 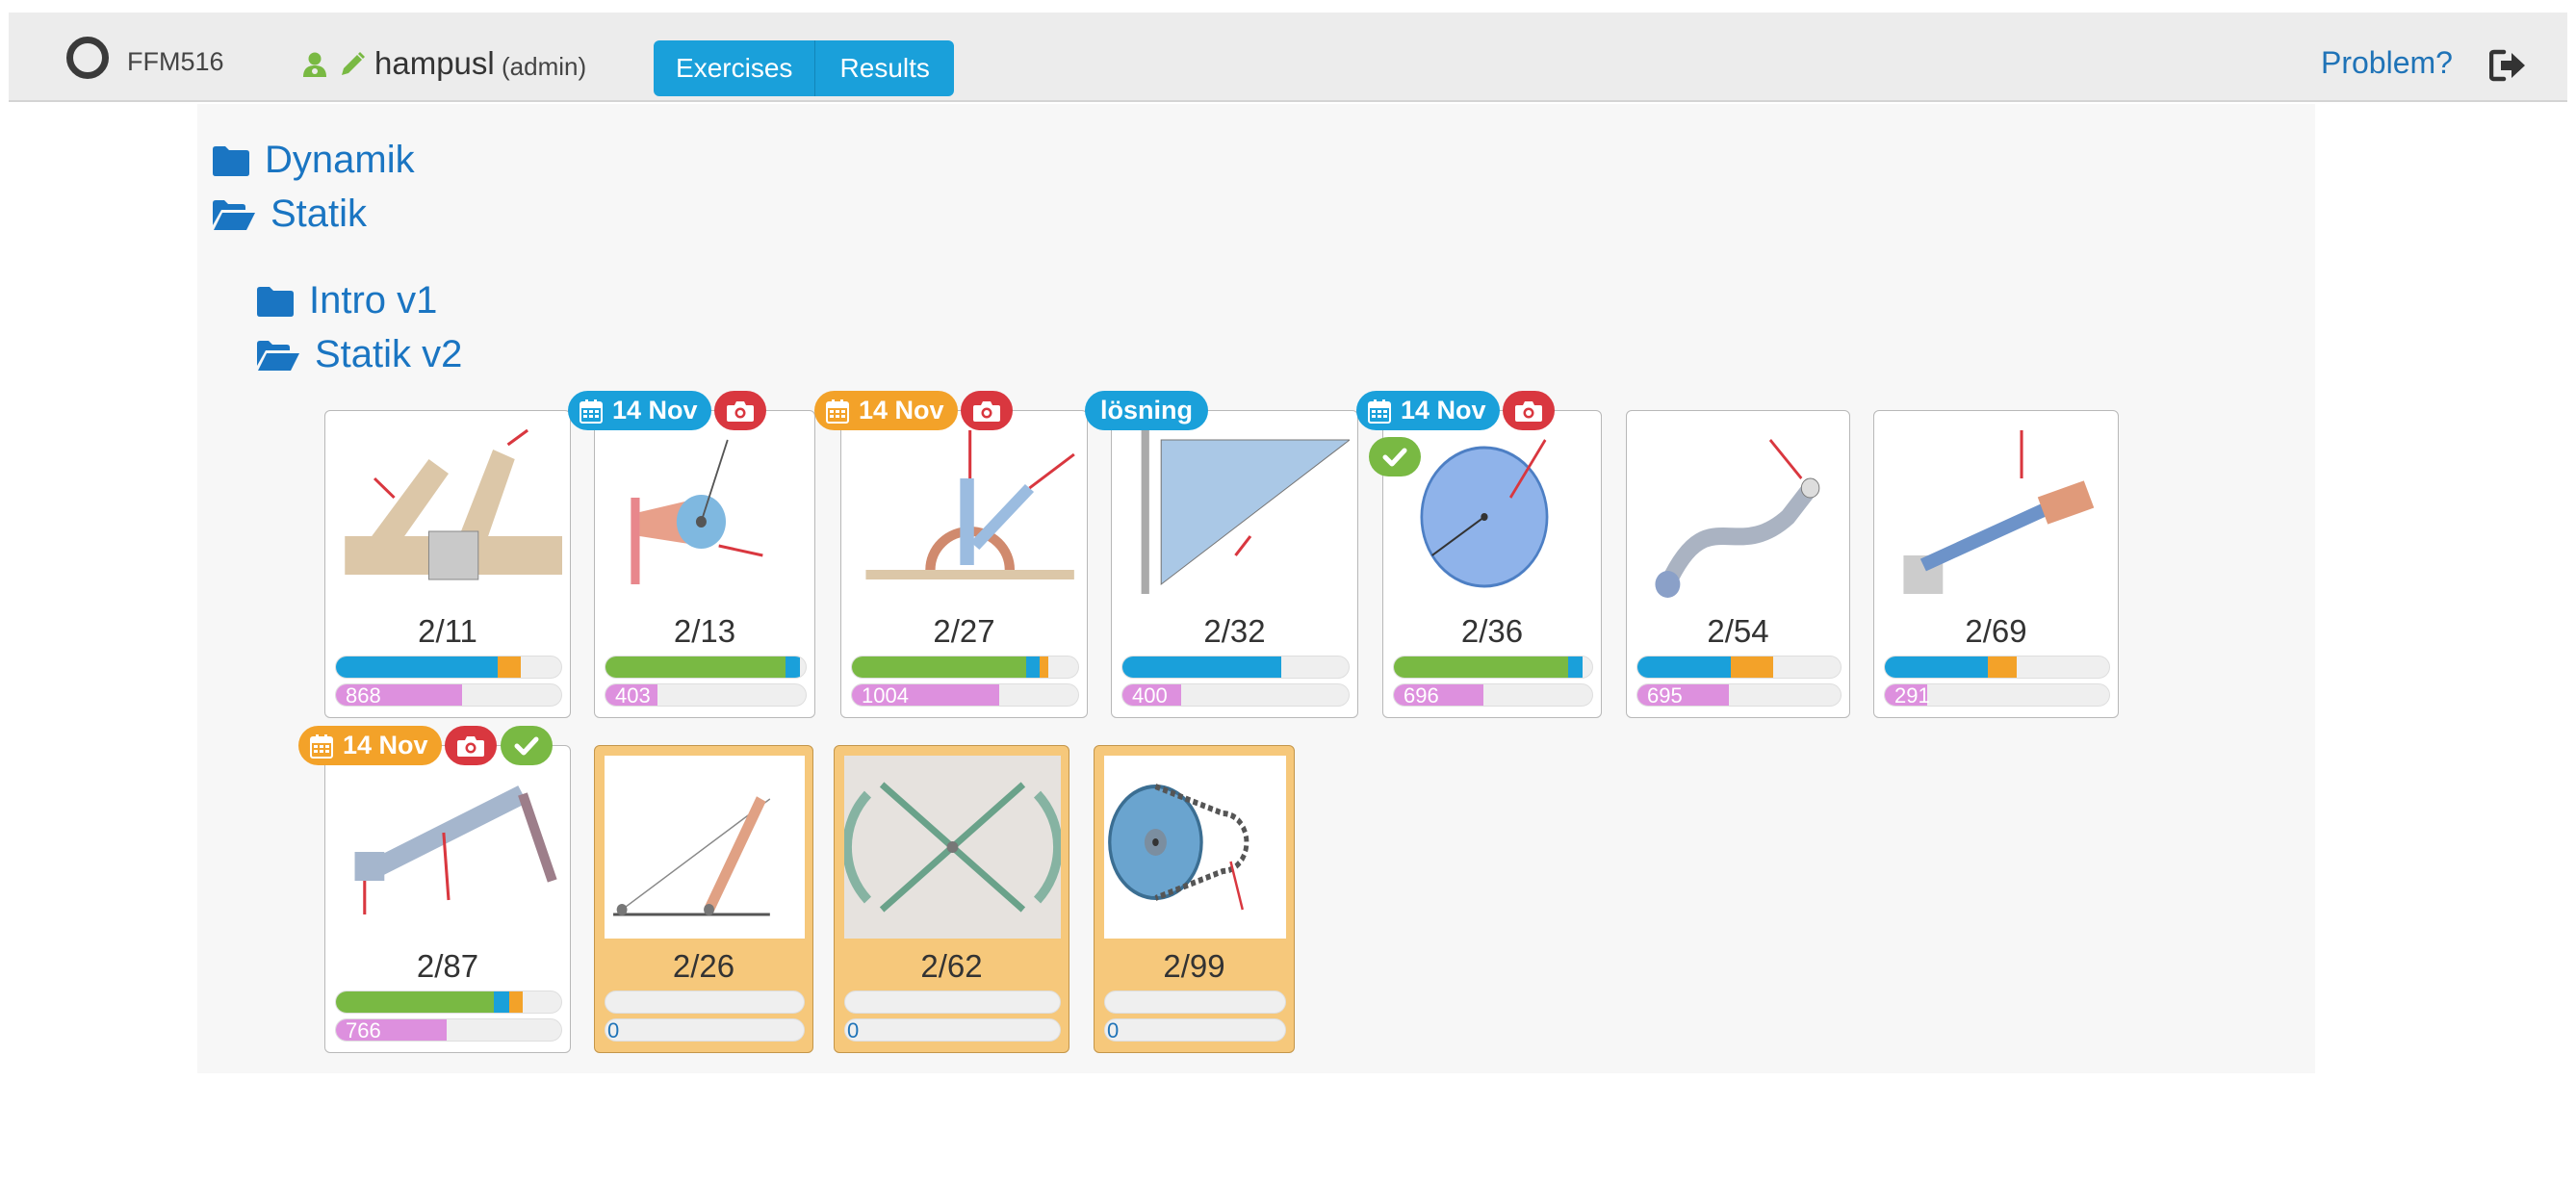 I want to click on exercise-label: 2/99, so click(x=1194, y=966).